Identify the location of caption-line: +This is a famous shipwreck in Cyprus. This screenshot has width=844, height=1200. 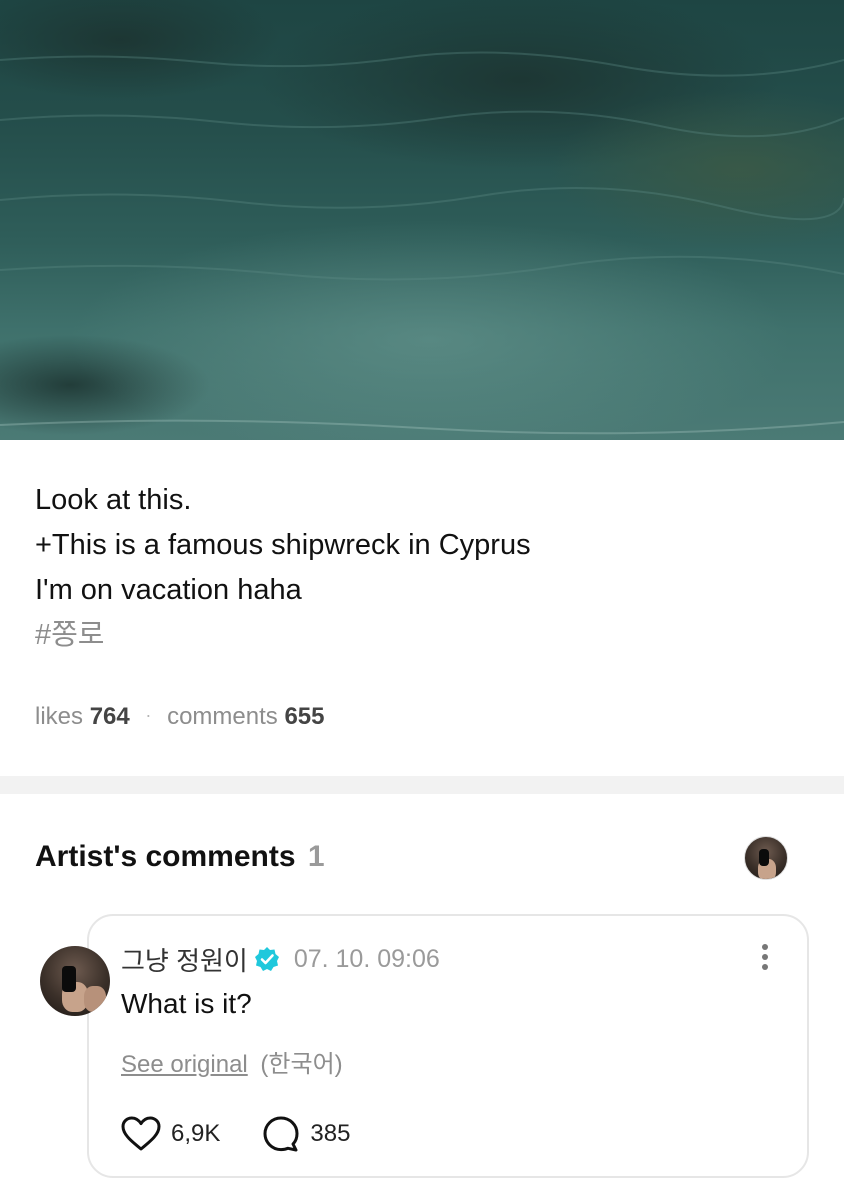
(283, 545).